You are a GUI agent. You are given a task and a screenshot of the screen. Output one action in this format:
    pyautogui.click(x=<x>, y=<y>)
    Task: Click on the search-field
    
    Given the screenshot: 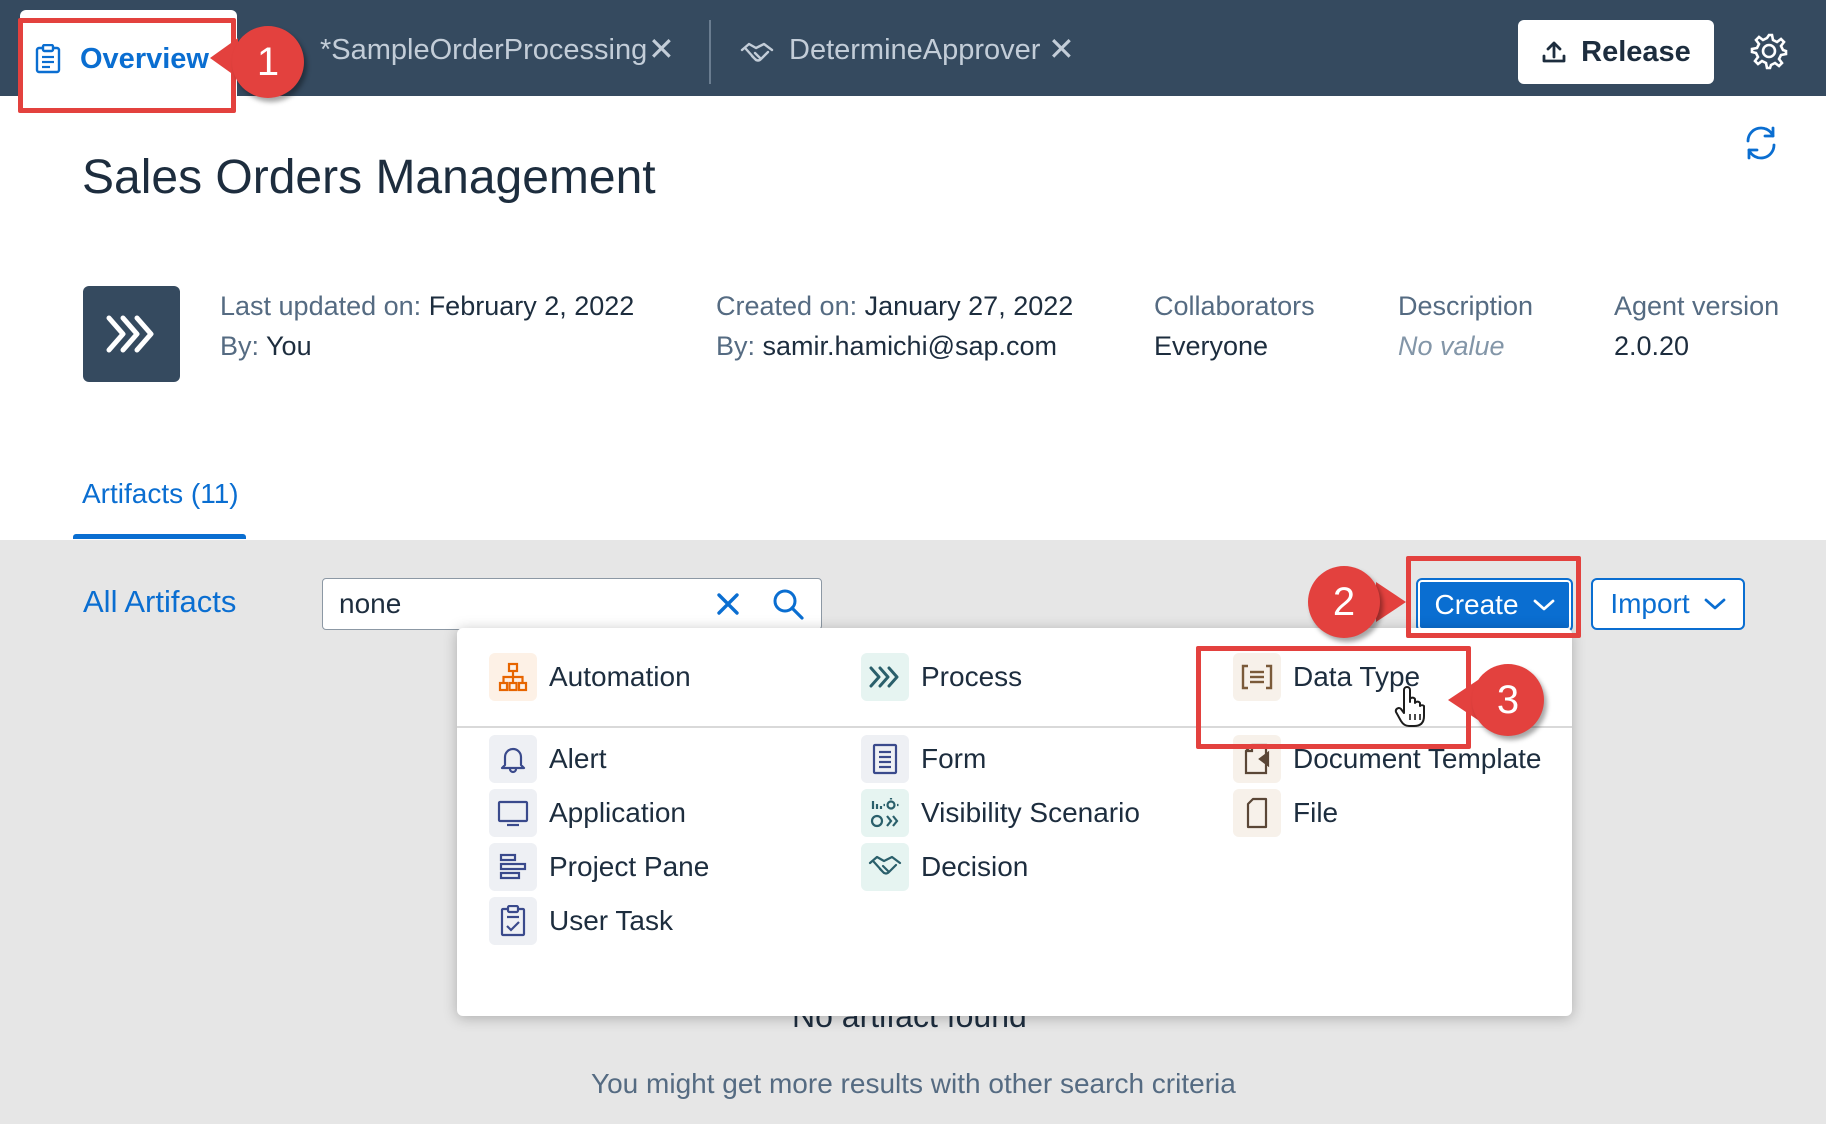 What is the action you would take?
    pyautogui.click(x=572, y=604)
    